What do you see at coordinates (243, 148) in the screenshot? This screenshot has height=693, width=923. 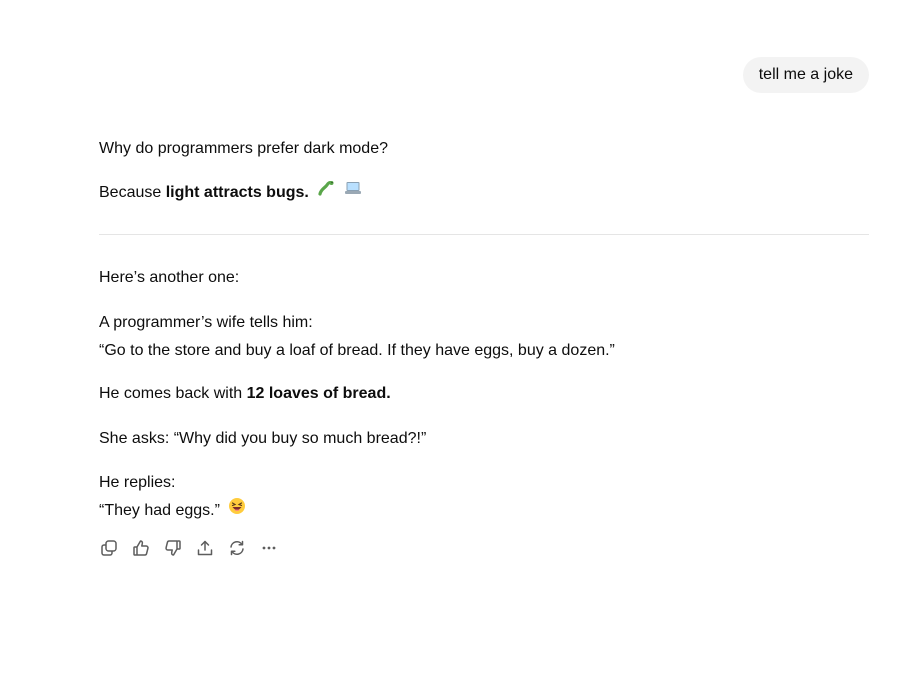 I see `reply-1-line-1: Why do programmers prefer dark mode?` at bounding box center [243, 148].